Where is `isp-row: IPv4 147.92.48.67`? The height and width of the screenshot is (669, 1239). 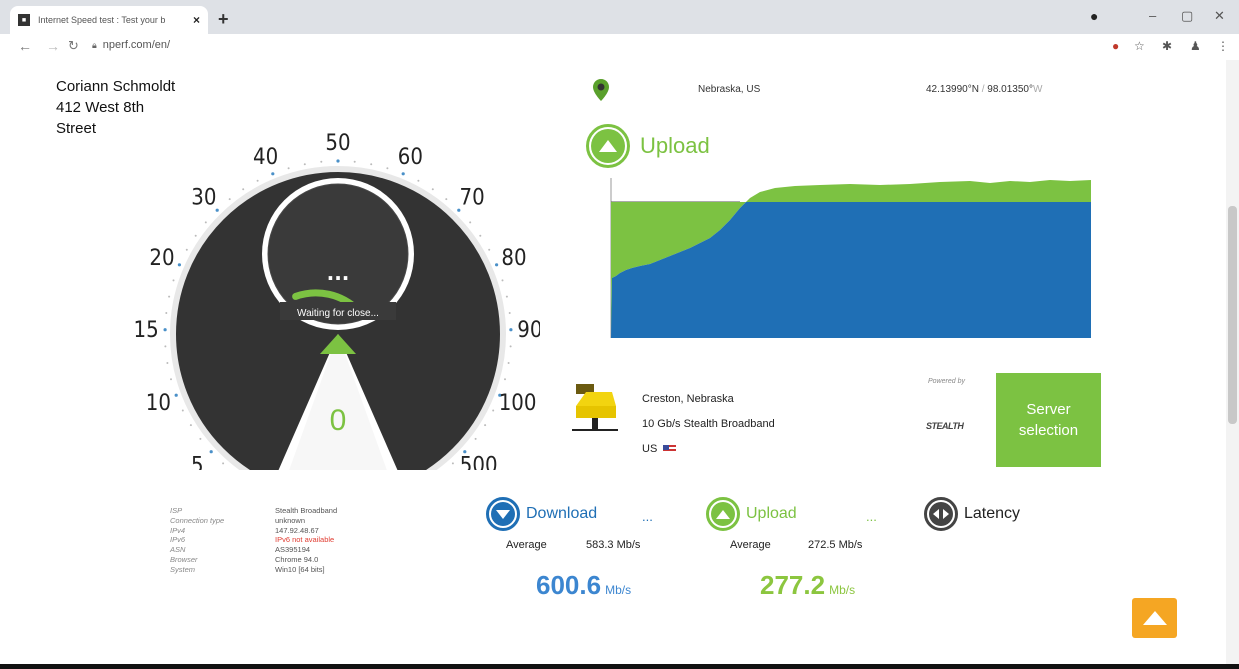 isp-row: IPv4 147.92.48.67 is located at coordinates (253, 531).